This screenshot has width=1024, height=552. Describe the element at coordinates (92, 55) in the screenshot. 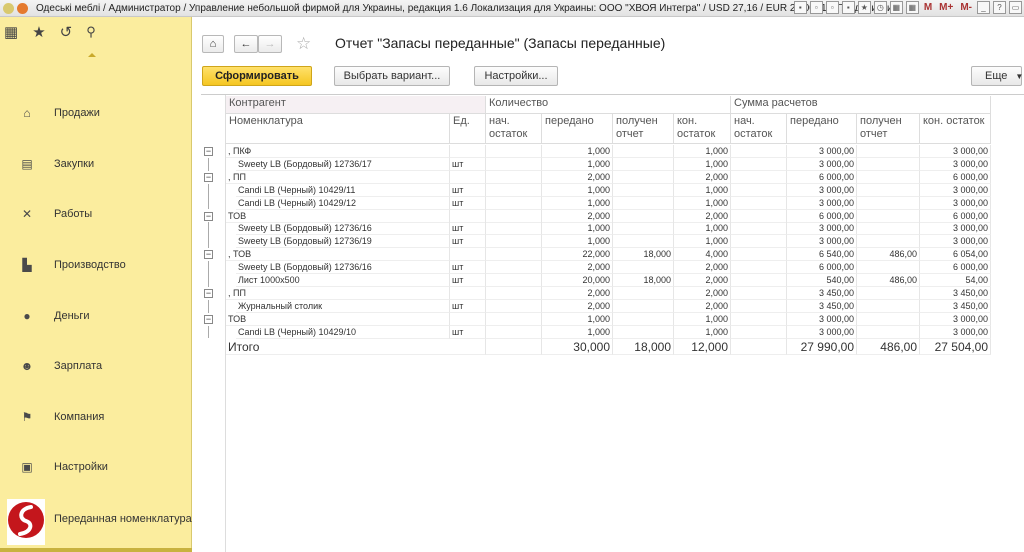

I see `collapse-arrow-icon` at that location.